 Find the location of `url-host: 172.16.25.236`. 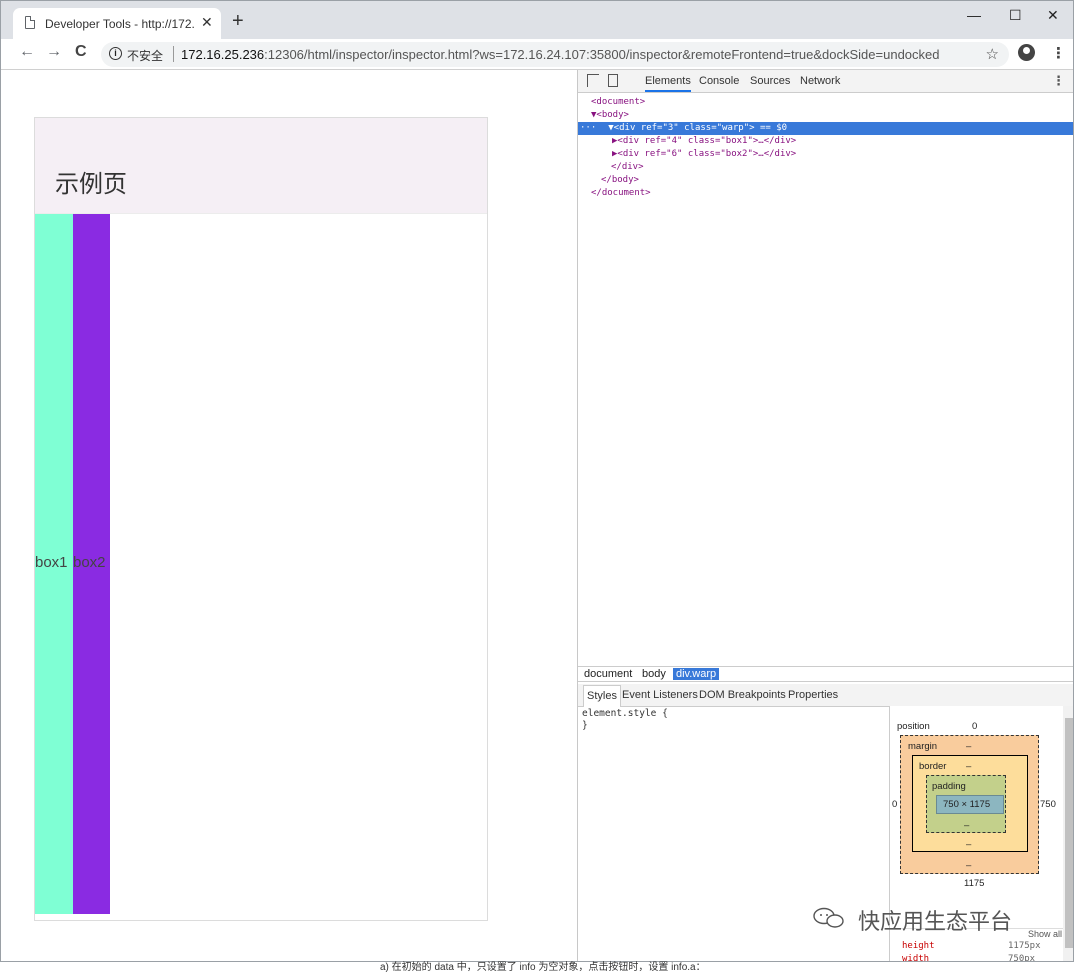

url-host: 172.16.25.236 is located at coordinates (223, 54).